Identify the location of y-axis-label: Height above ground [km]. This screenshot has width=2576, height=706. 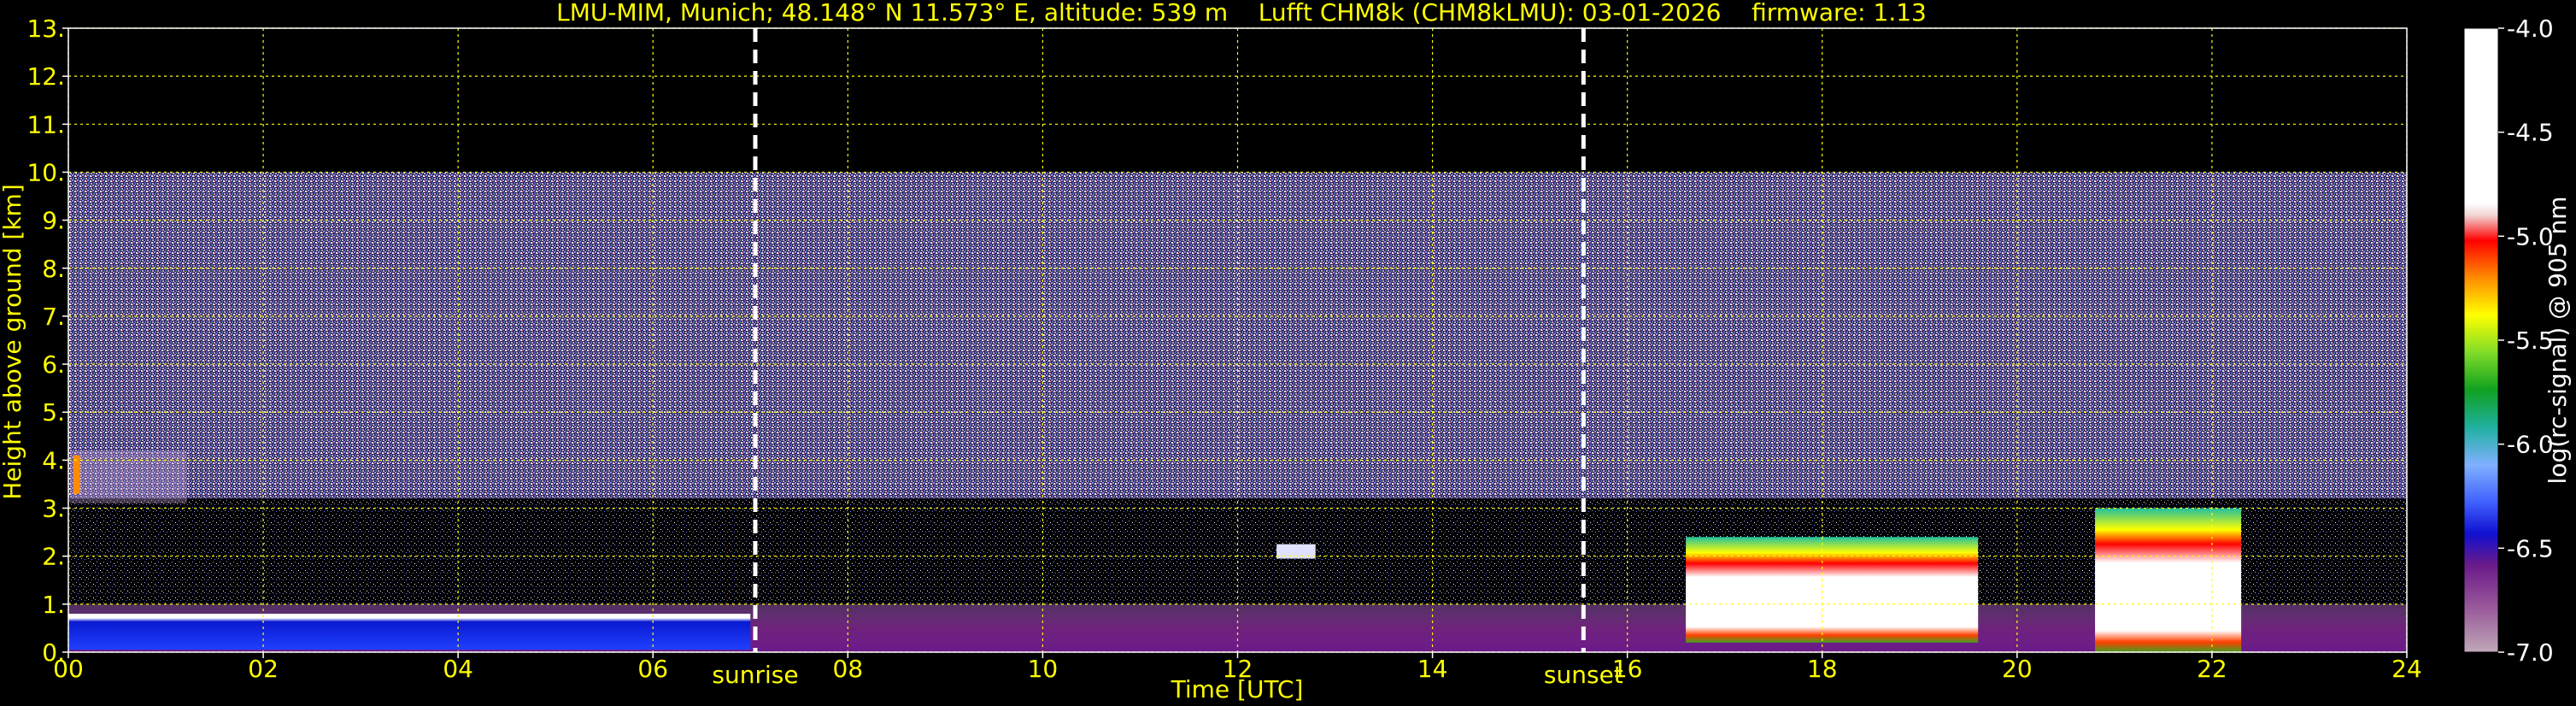
(13, 342).